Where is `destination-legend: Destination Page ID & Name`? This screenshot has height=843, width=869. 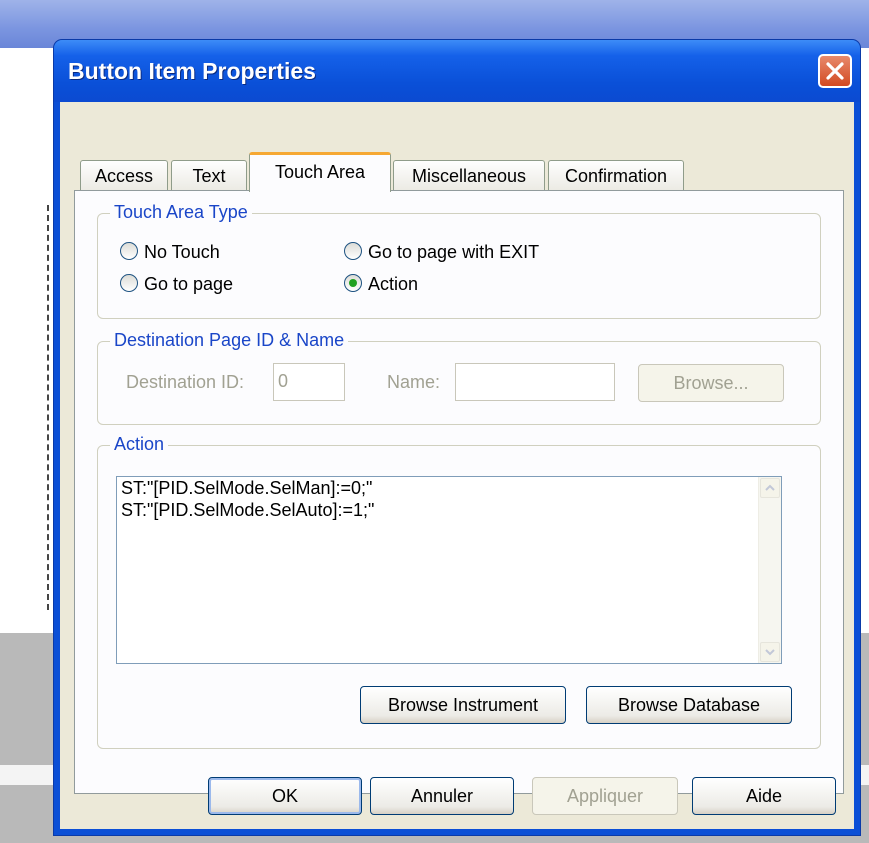
destination-legend: Destination Page ID & Name is located at coordinates (229, 340).